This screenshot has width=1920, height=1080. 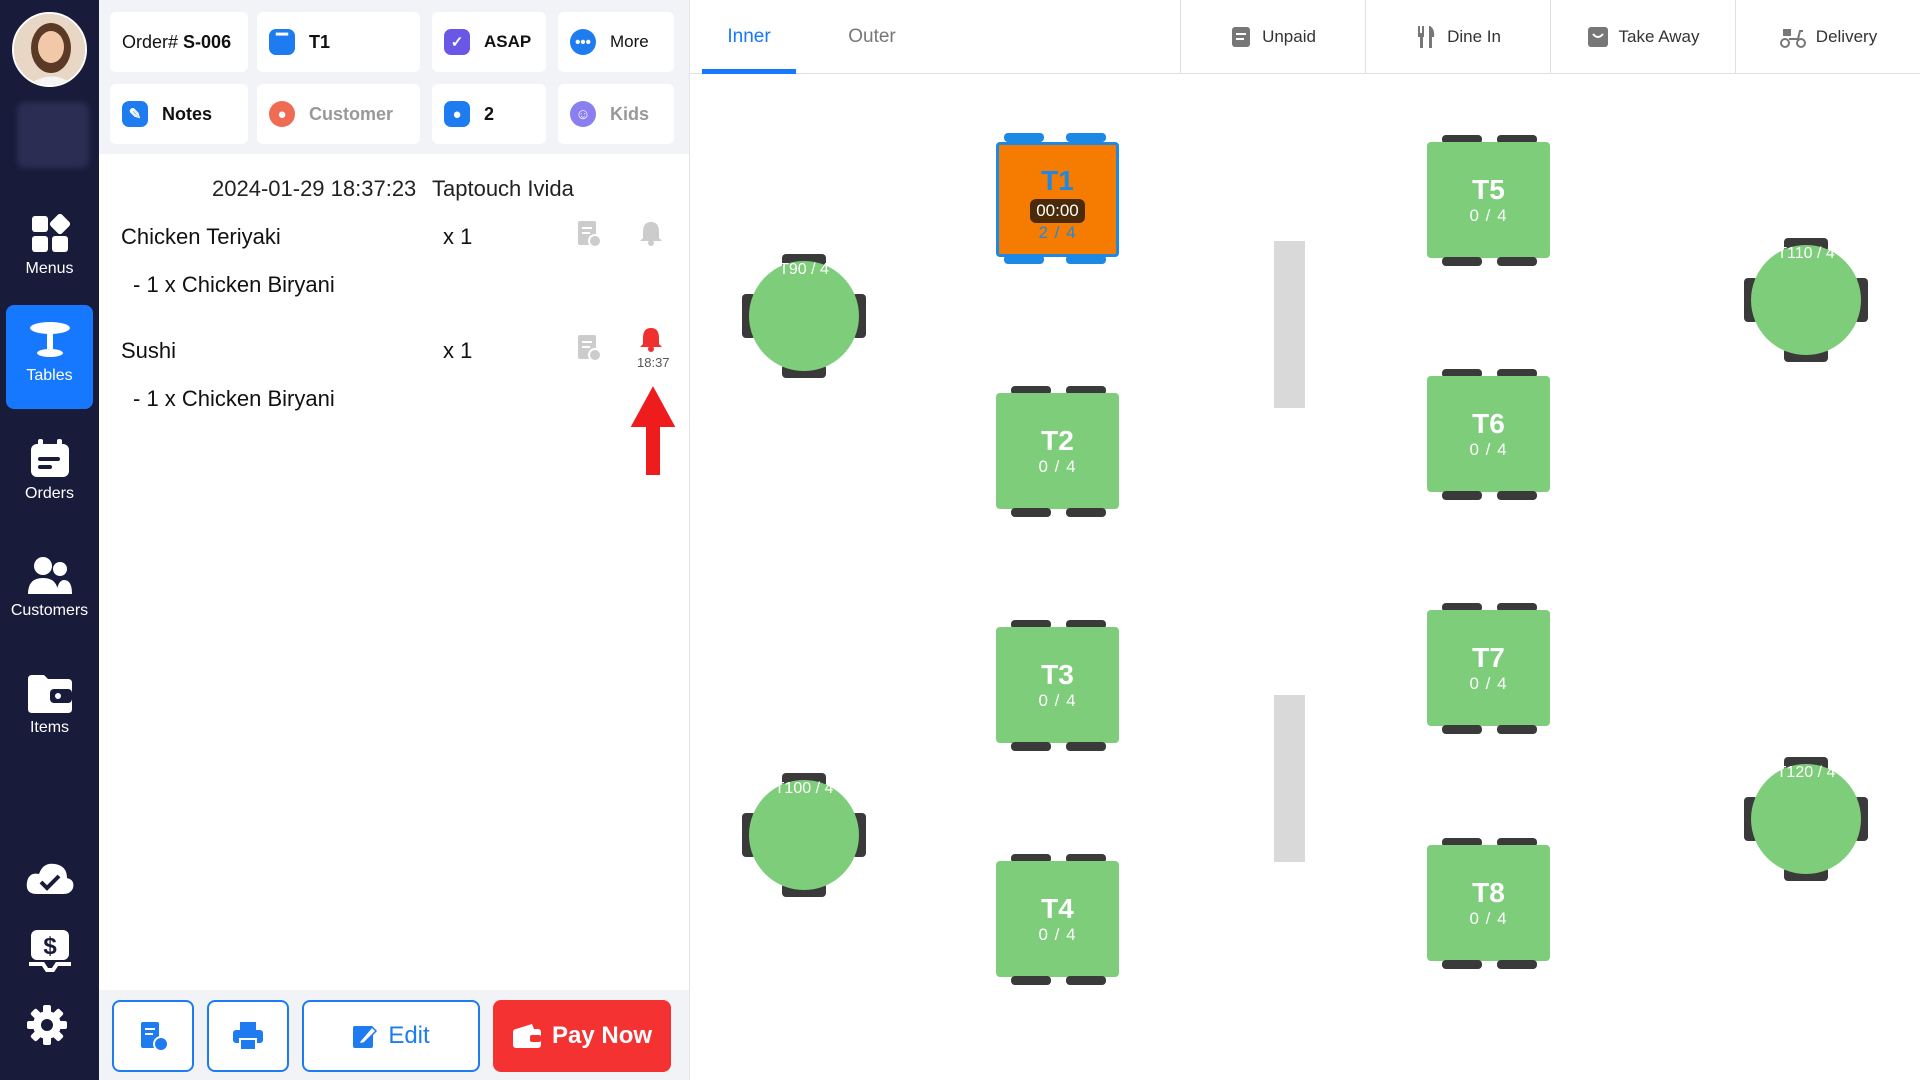 What do you see at coordinates (1057, 700) in the screenshot?
I see `table-t3-count: 0 / 4` at bounding box center [1057, 700].